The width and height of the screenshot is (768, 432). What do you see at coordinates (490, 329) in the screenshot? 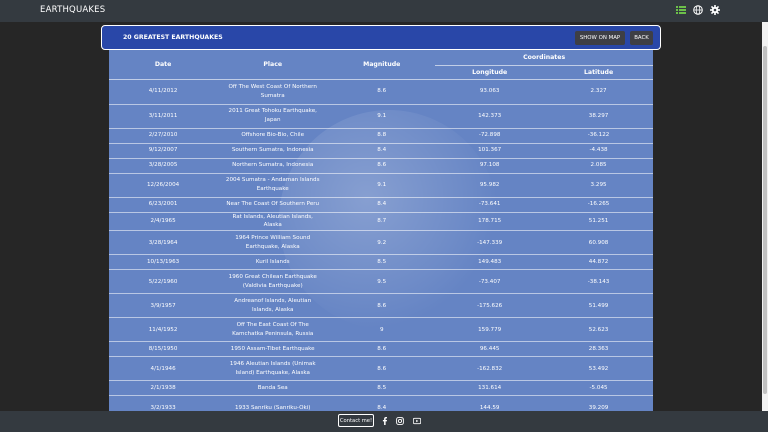
I see `cell-longitude: 159.779` at bounding box center [490, 329].